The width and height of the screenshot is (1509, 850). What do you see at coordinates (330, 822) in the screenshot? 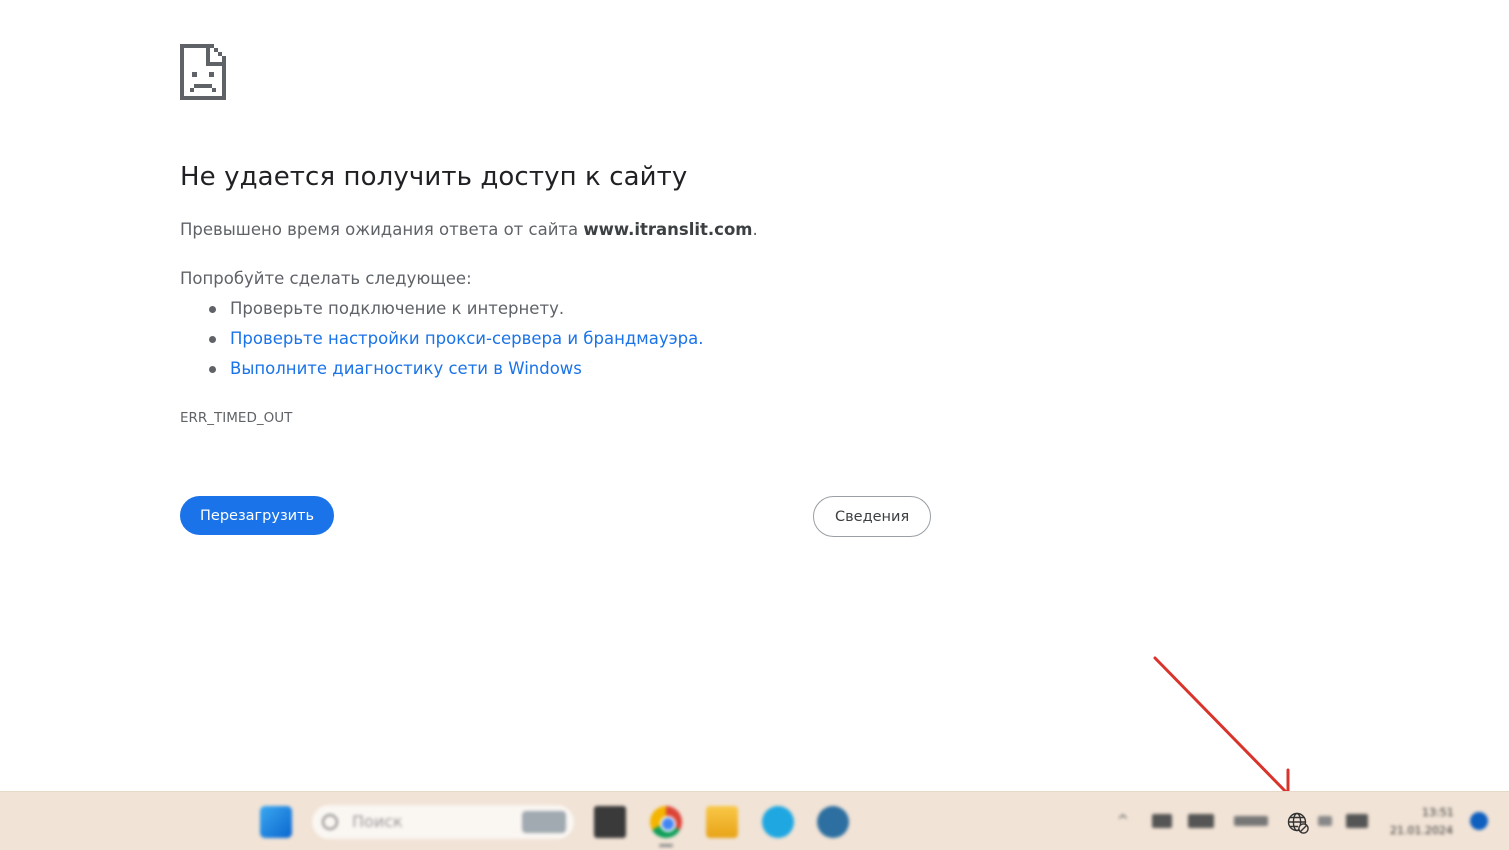
I see `search-icon` at bounding box center [330, 822].